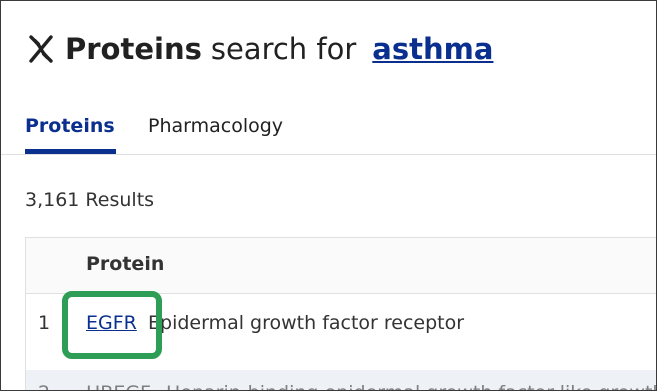 This screenshot has width=657, height=391. Describe the element at coordinates (44, 323) in the screenshot. I see `row-number: 1` at that location.